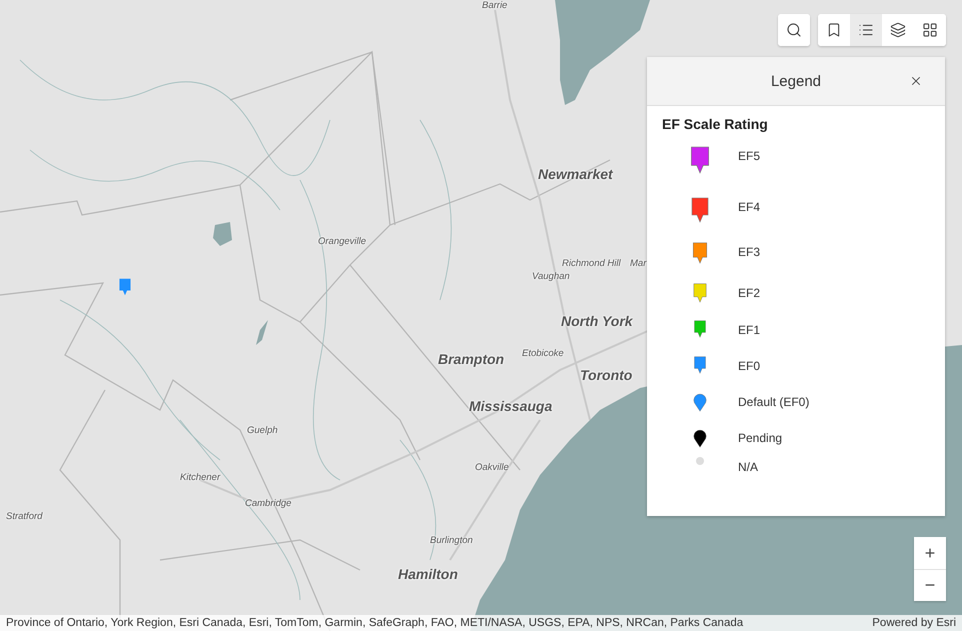  Describe the element at coordinates (543, 353) in the screenshot. I see `city-label: Etobicoke` at that location.